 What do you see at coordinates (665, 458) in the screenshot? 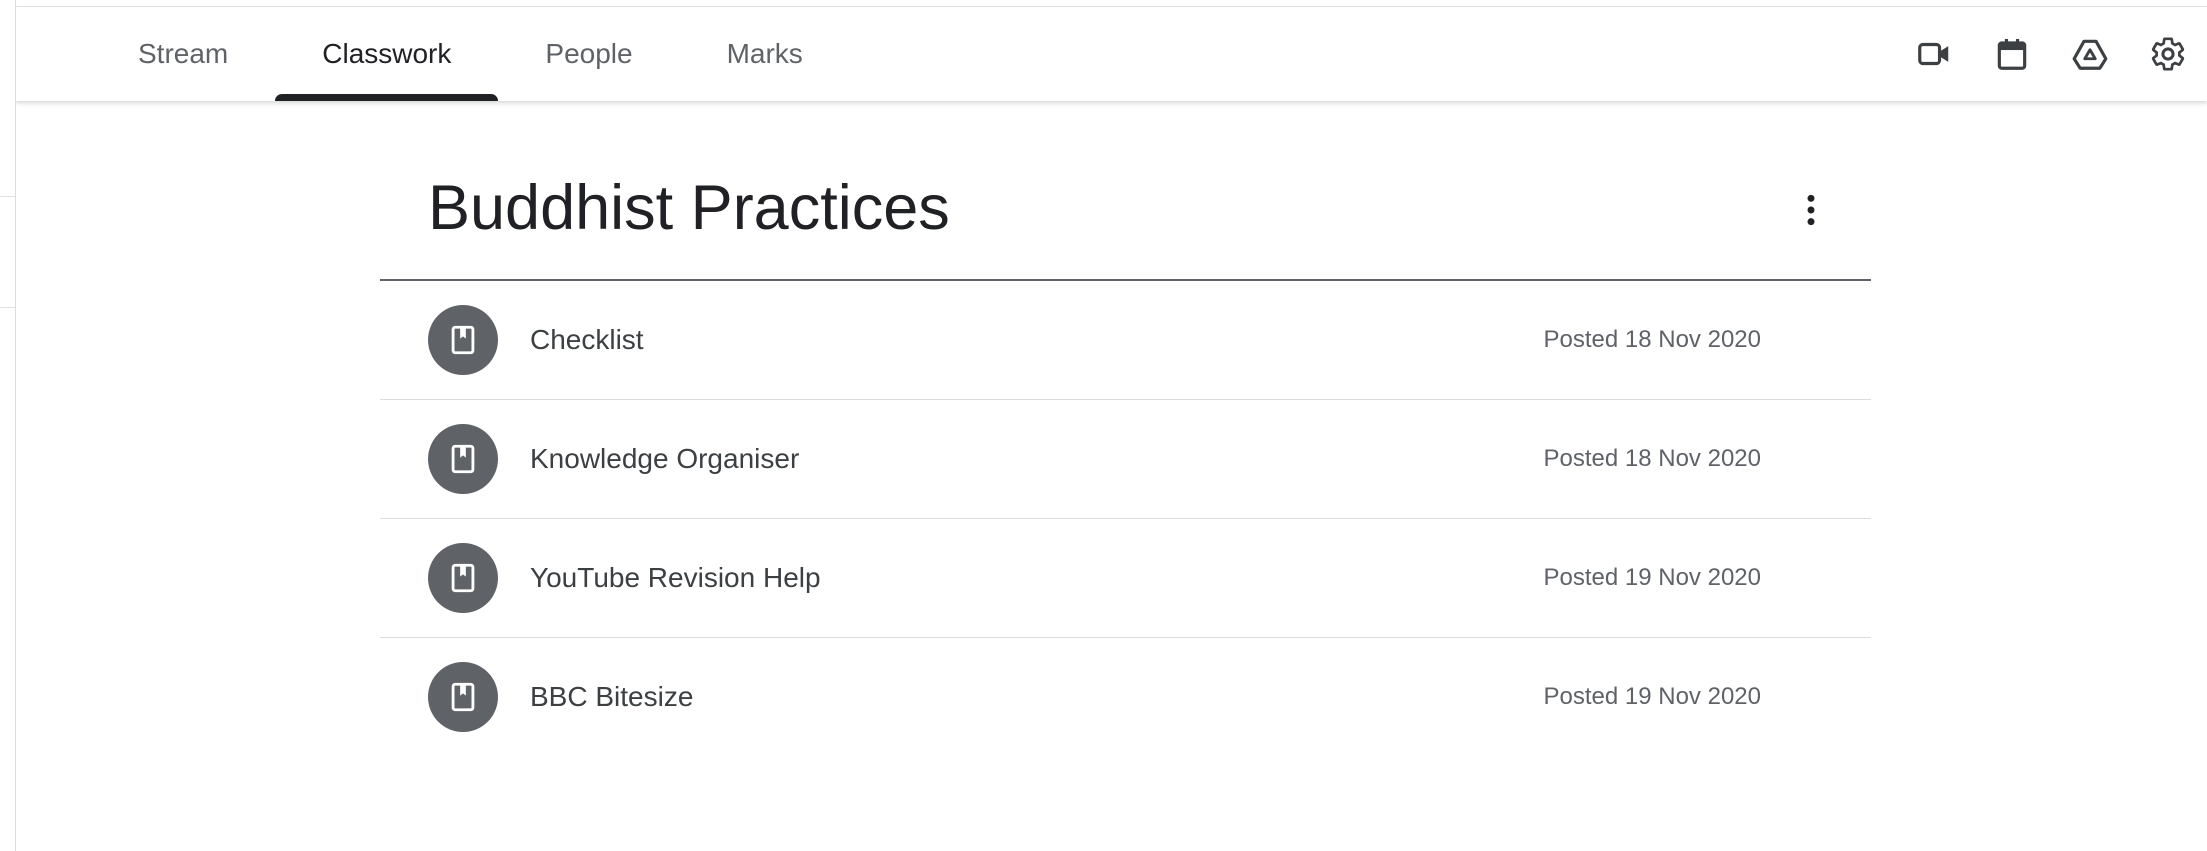
I see `item-title: Knowledge Organiser` at bounding box center [665, 458].